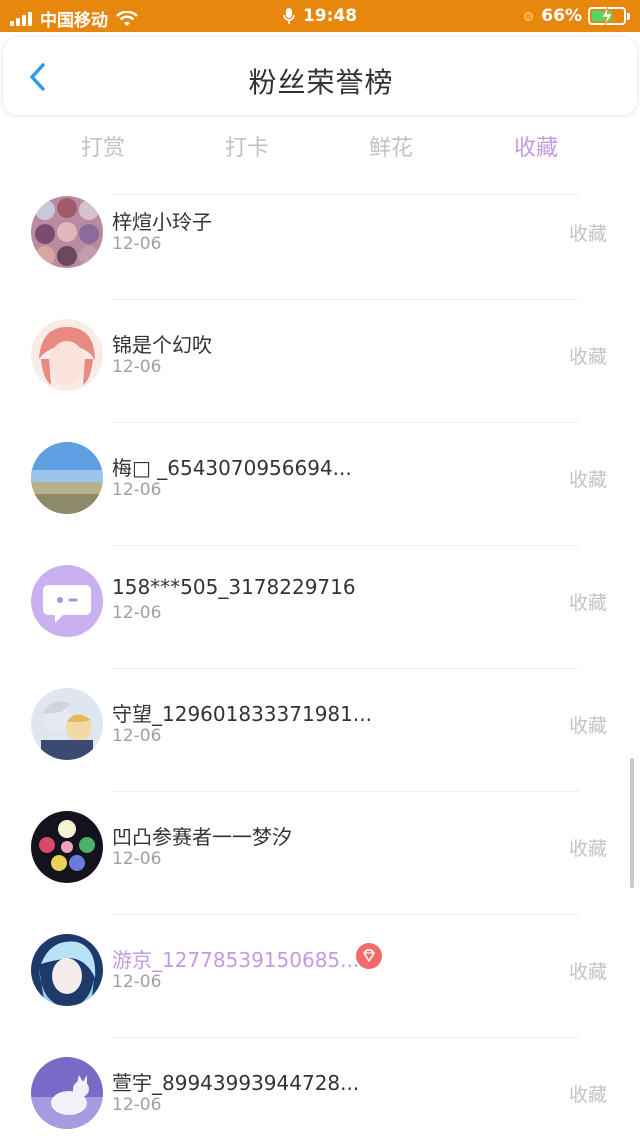 The width and height of the screenshot is (640, 1138). I want to click on tab-bar: 打赏 打卡 鲜花 收藏, so click(320, 146).